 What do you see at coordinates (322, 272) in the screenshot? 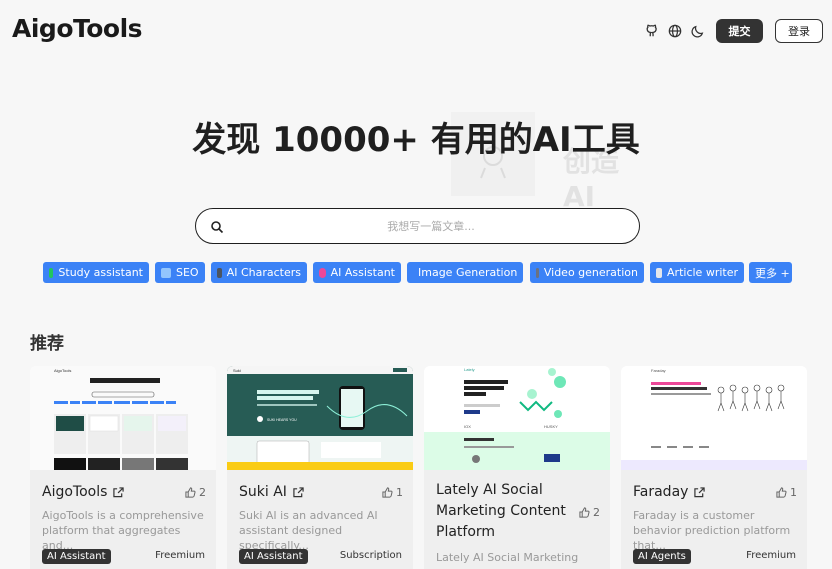
I see `brain-icon` at bounding box center [322, 272].